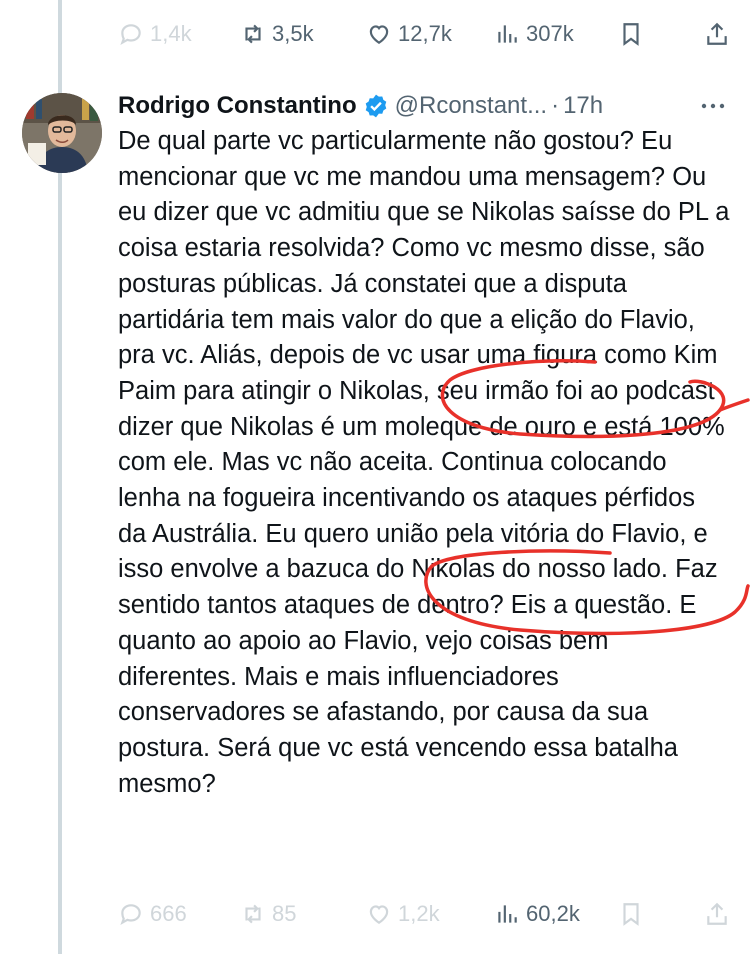 The width and height of the screenshot is (750, 954). I want to click on reply-count: 1,4k, so click(171, 33).